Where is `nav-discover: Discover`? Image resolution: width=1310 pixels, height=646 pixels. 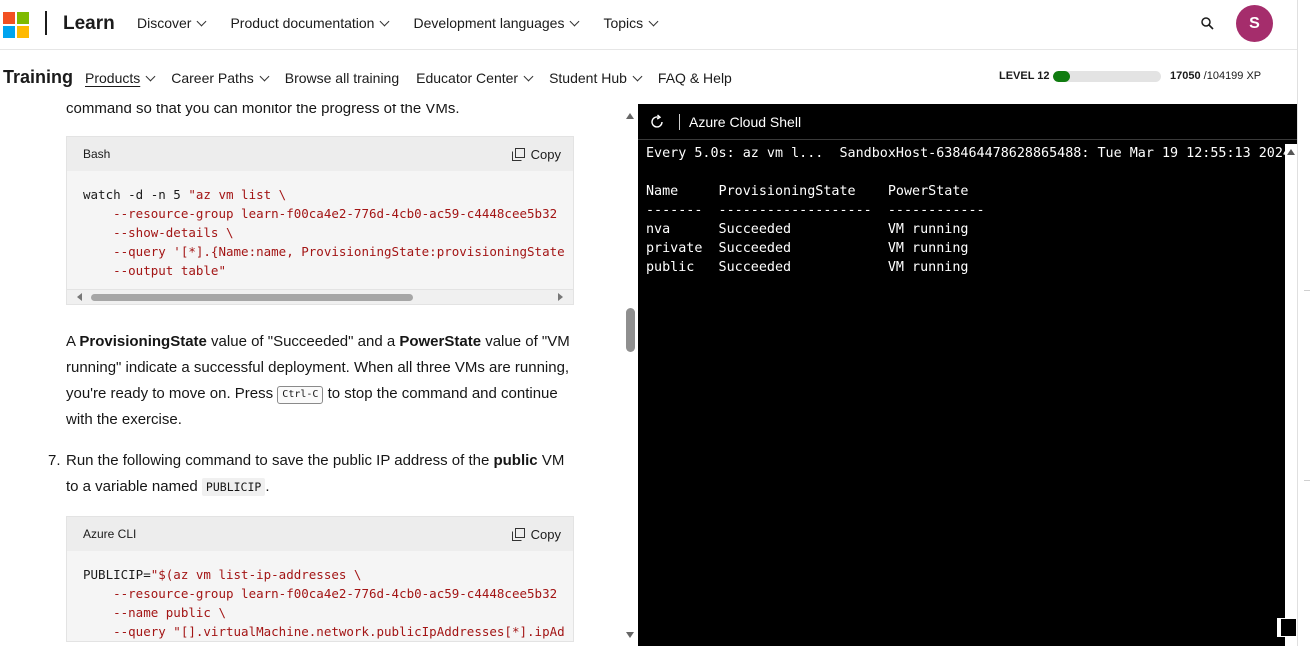 nav-discover: Discover is located at coordinates (172, 23).